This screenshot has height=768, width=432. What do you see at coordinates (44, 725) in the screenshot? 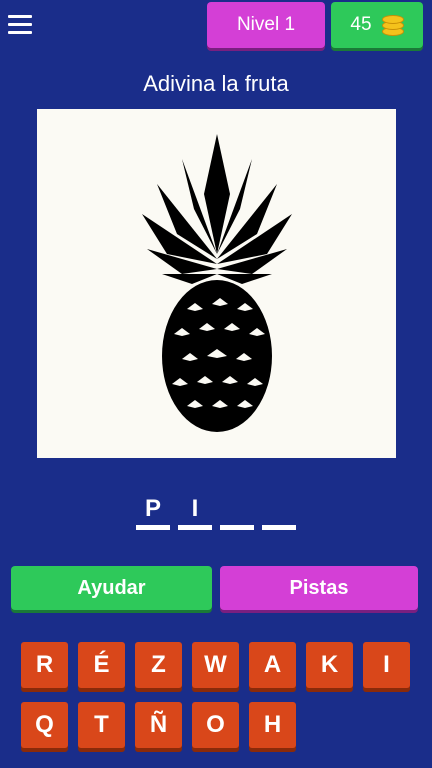
I see `letter-key: Q` at bounding box center [44, 725].